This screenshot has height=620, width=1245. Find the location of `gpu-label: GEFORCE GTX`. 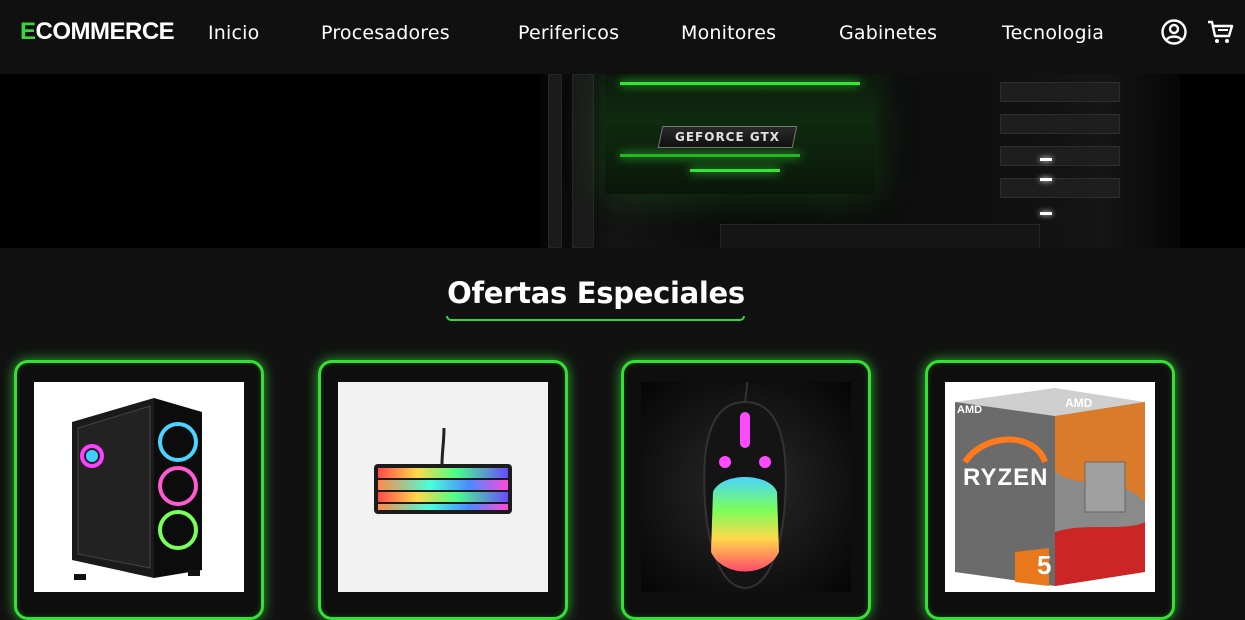

gpu-label: GEFORCE GTX is located at coordinates (727, 137).